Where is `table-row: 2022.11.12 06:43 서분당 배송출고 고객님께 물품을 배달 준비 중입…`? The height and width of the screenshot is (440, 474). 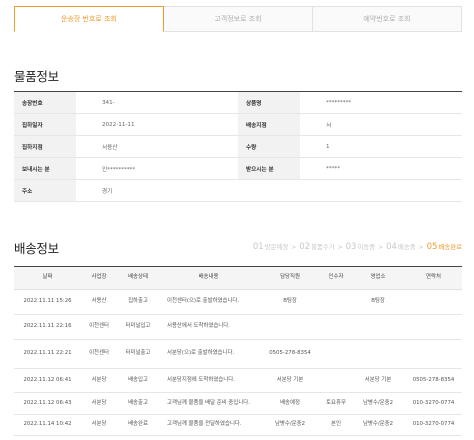 table-row: 2022.11.12 06:43 서분당 배송출고 고객님께 물품을 배달 준비 중입… is located at coordinates (238, 404).